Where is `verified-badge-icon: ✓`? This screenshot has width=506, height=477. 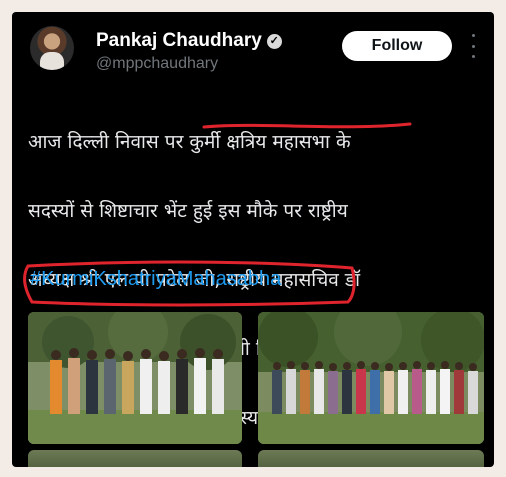
verified-badge-icon: ✓ is located at coordinates (274, 41).